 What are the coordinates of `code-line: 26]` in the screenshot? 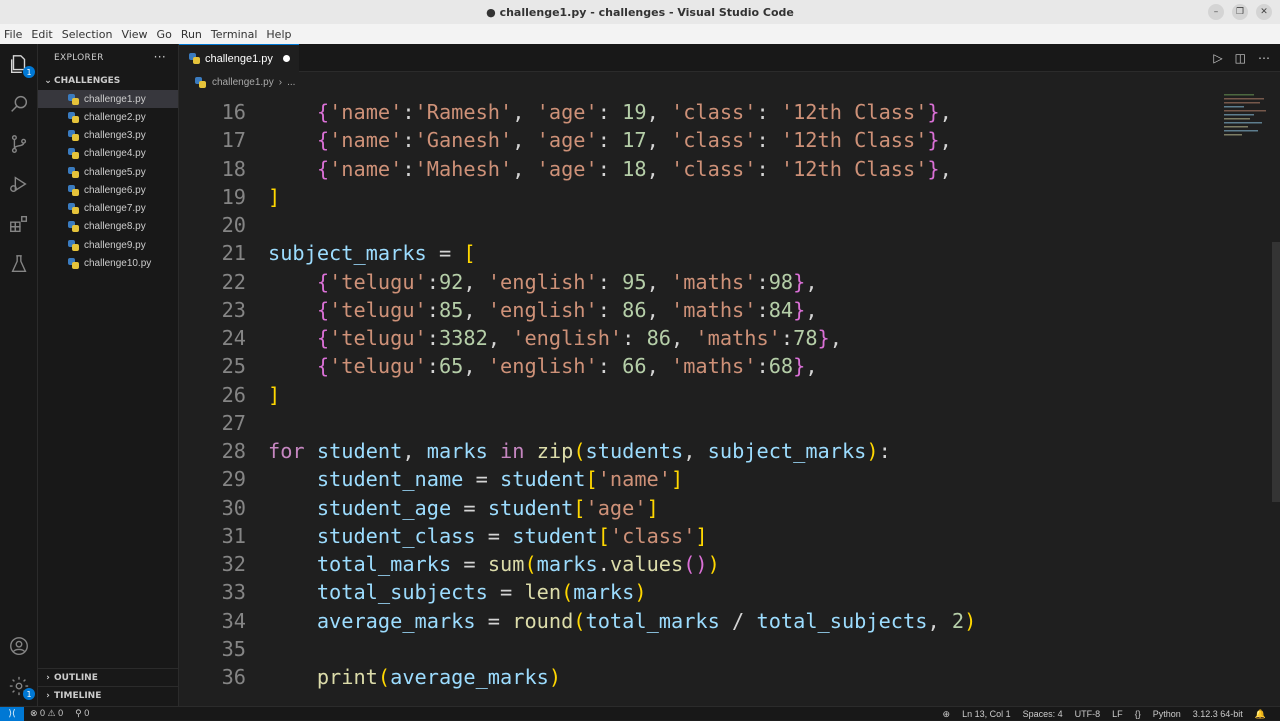 It's located at (699, 395).